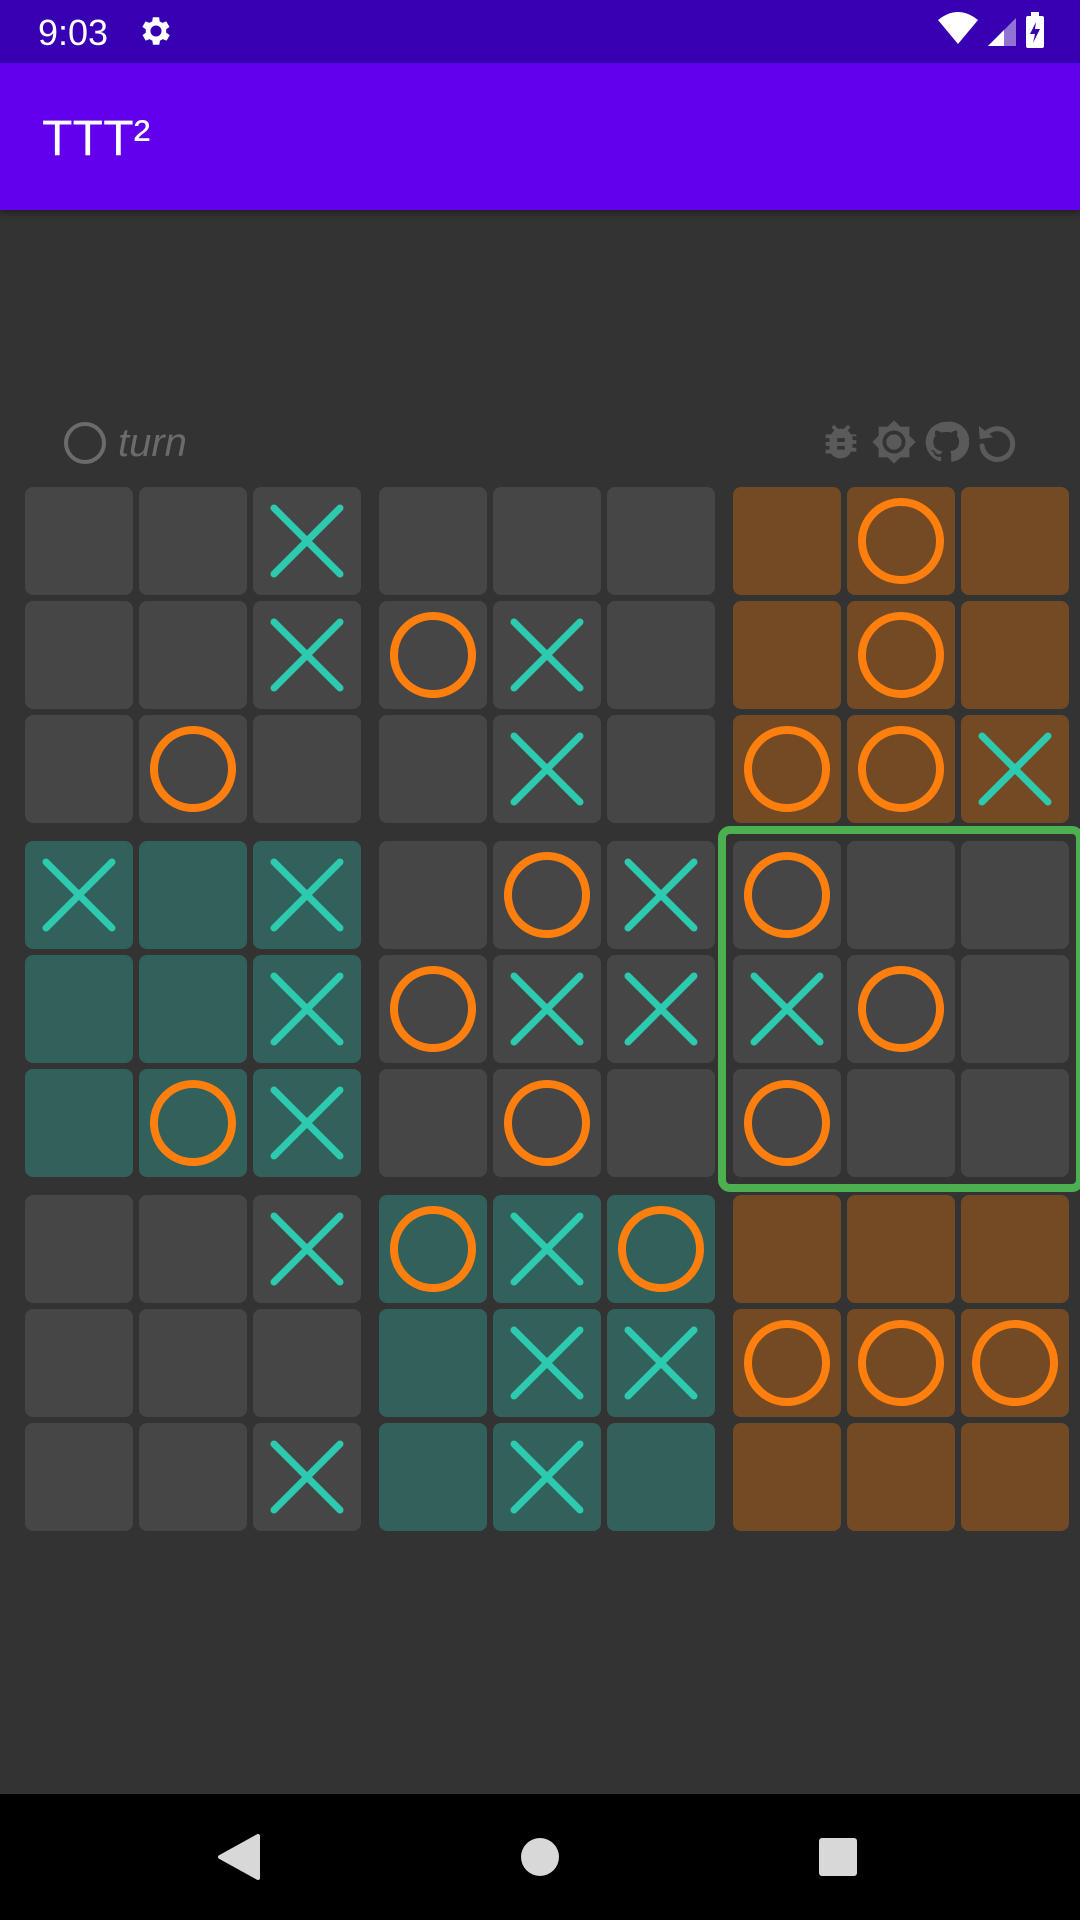  I want to click on navigation-bar, so click(540, 1857).